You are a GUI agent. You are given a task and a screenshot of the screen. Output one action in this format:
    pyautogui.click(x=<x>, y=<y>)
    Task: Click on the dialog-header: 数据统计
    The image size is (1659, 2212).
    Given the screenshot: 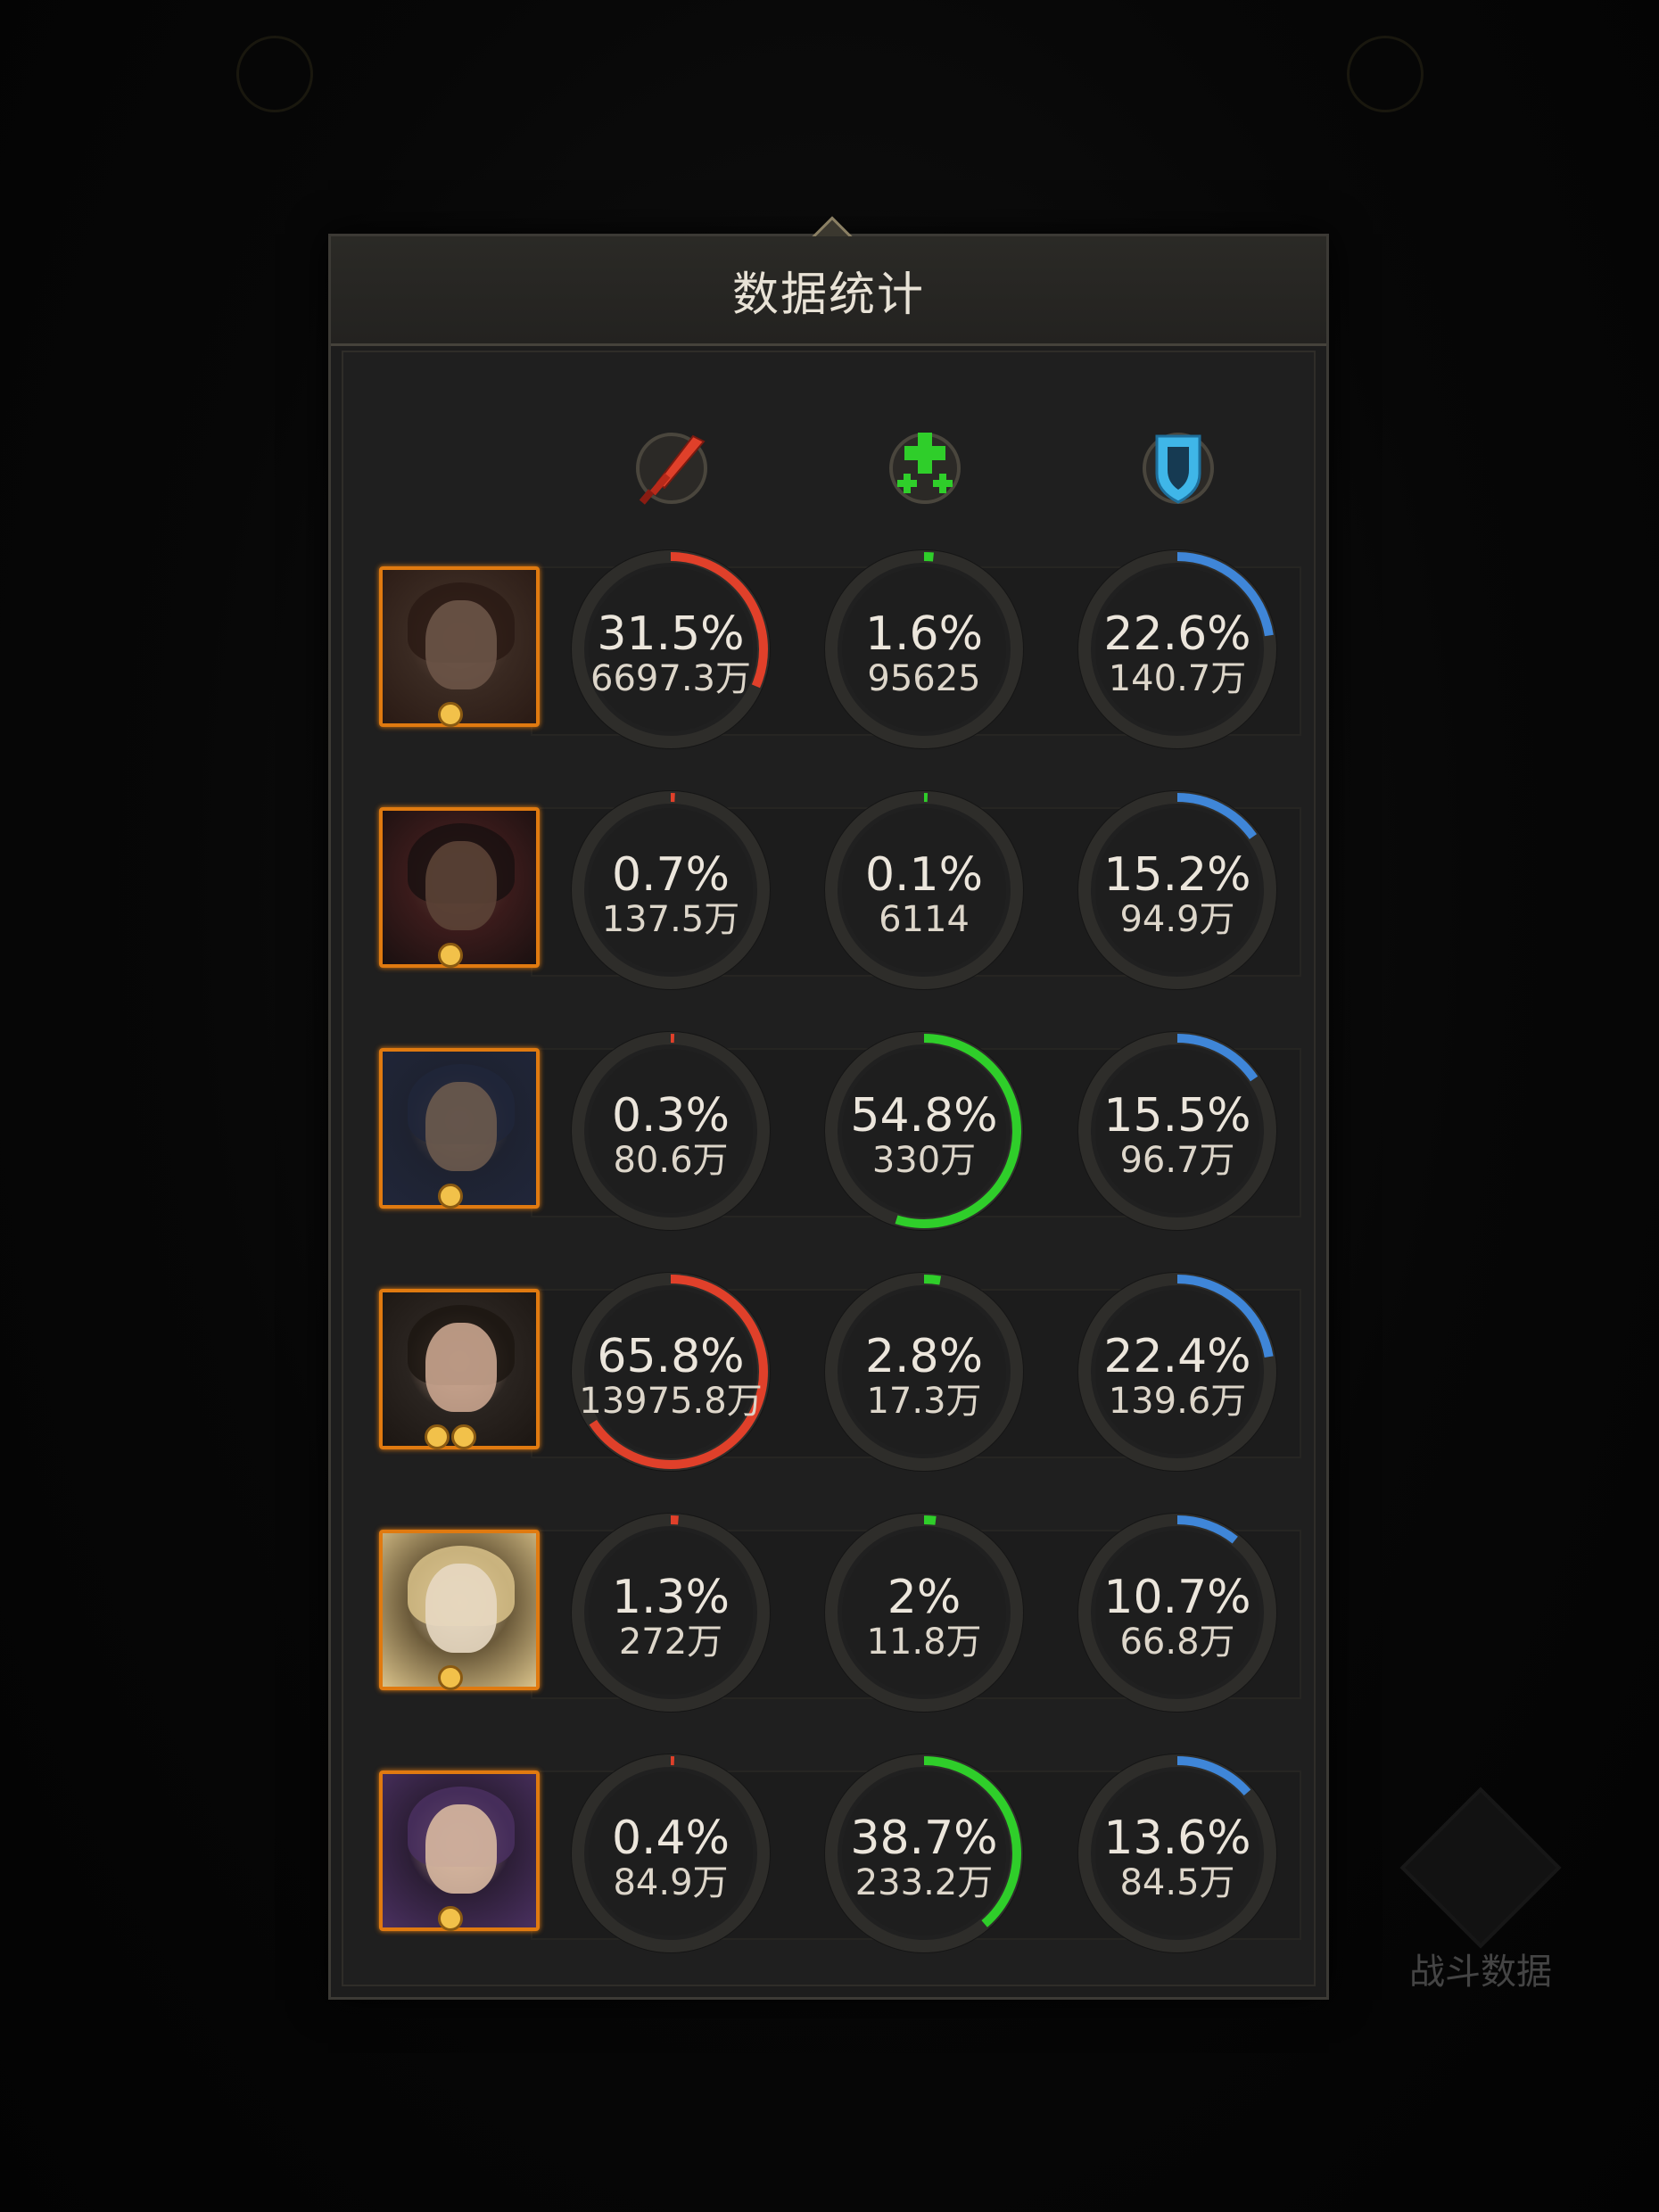 What is the action you would take?
    pyautogui.click(x=829, y=291)
    